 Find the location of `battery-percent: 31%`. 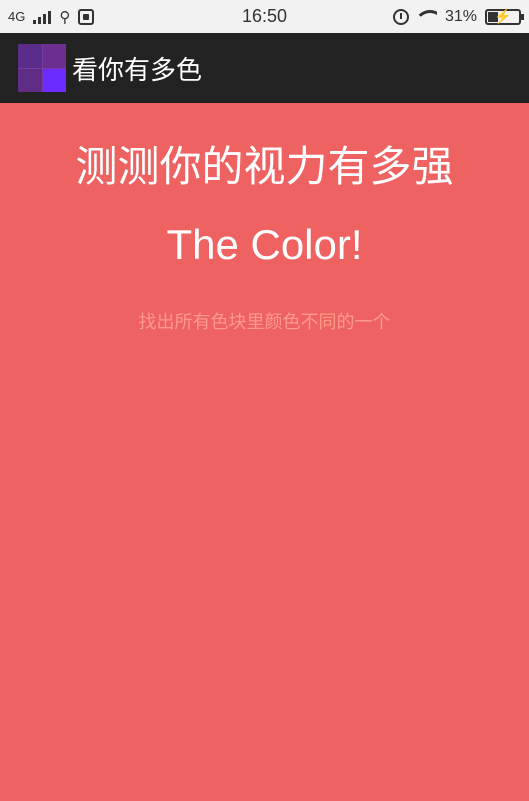

battery-percent: 31% is located at coordinates (460, 16).